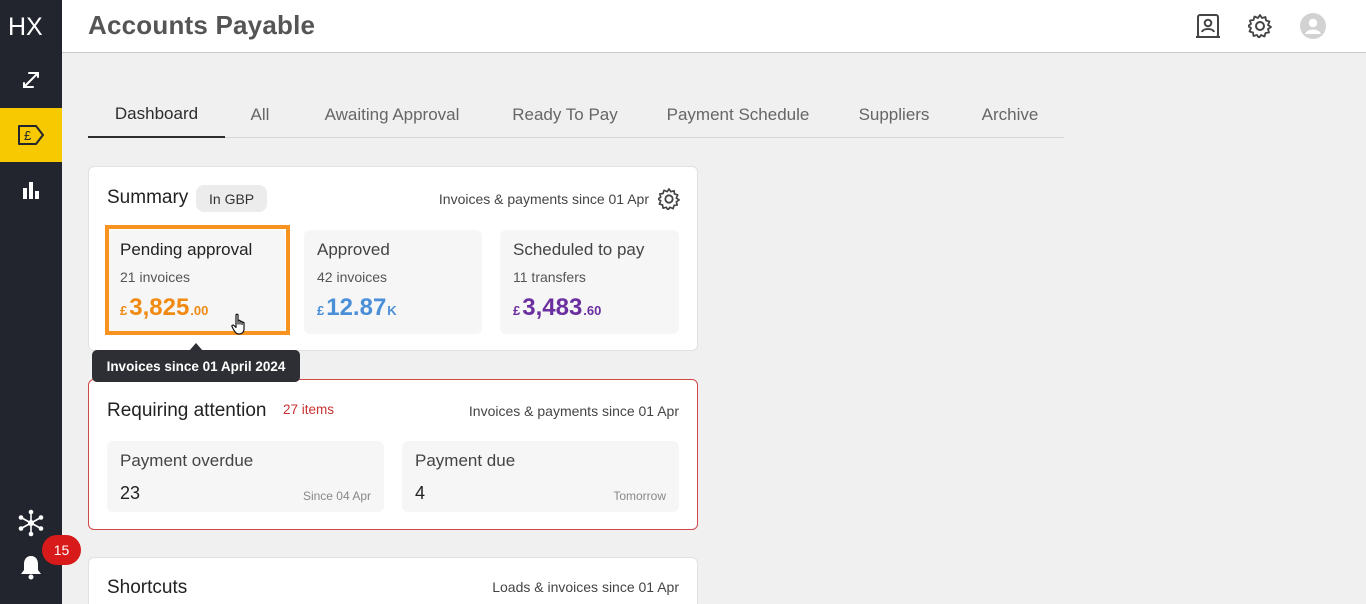  Describe the element at coordinates (61, 550) in the screenshot. I see `notification-count-badge: 15` at that location.